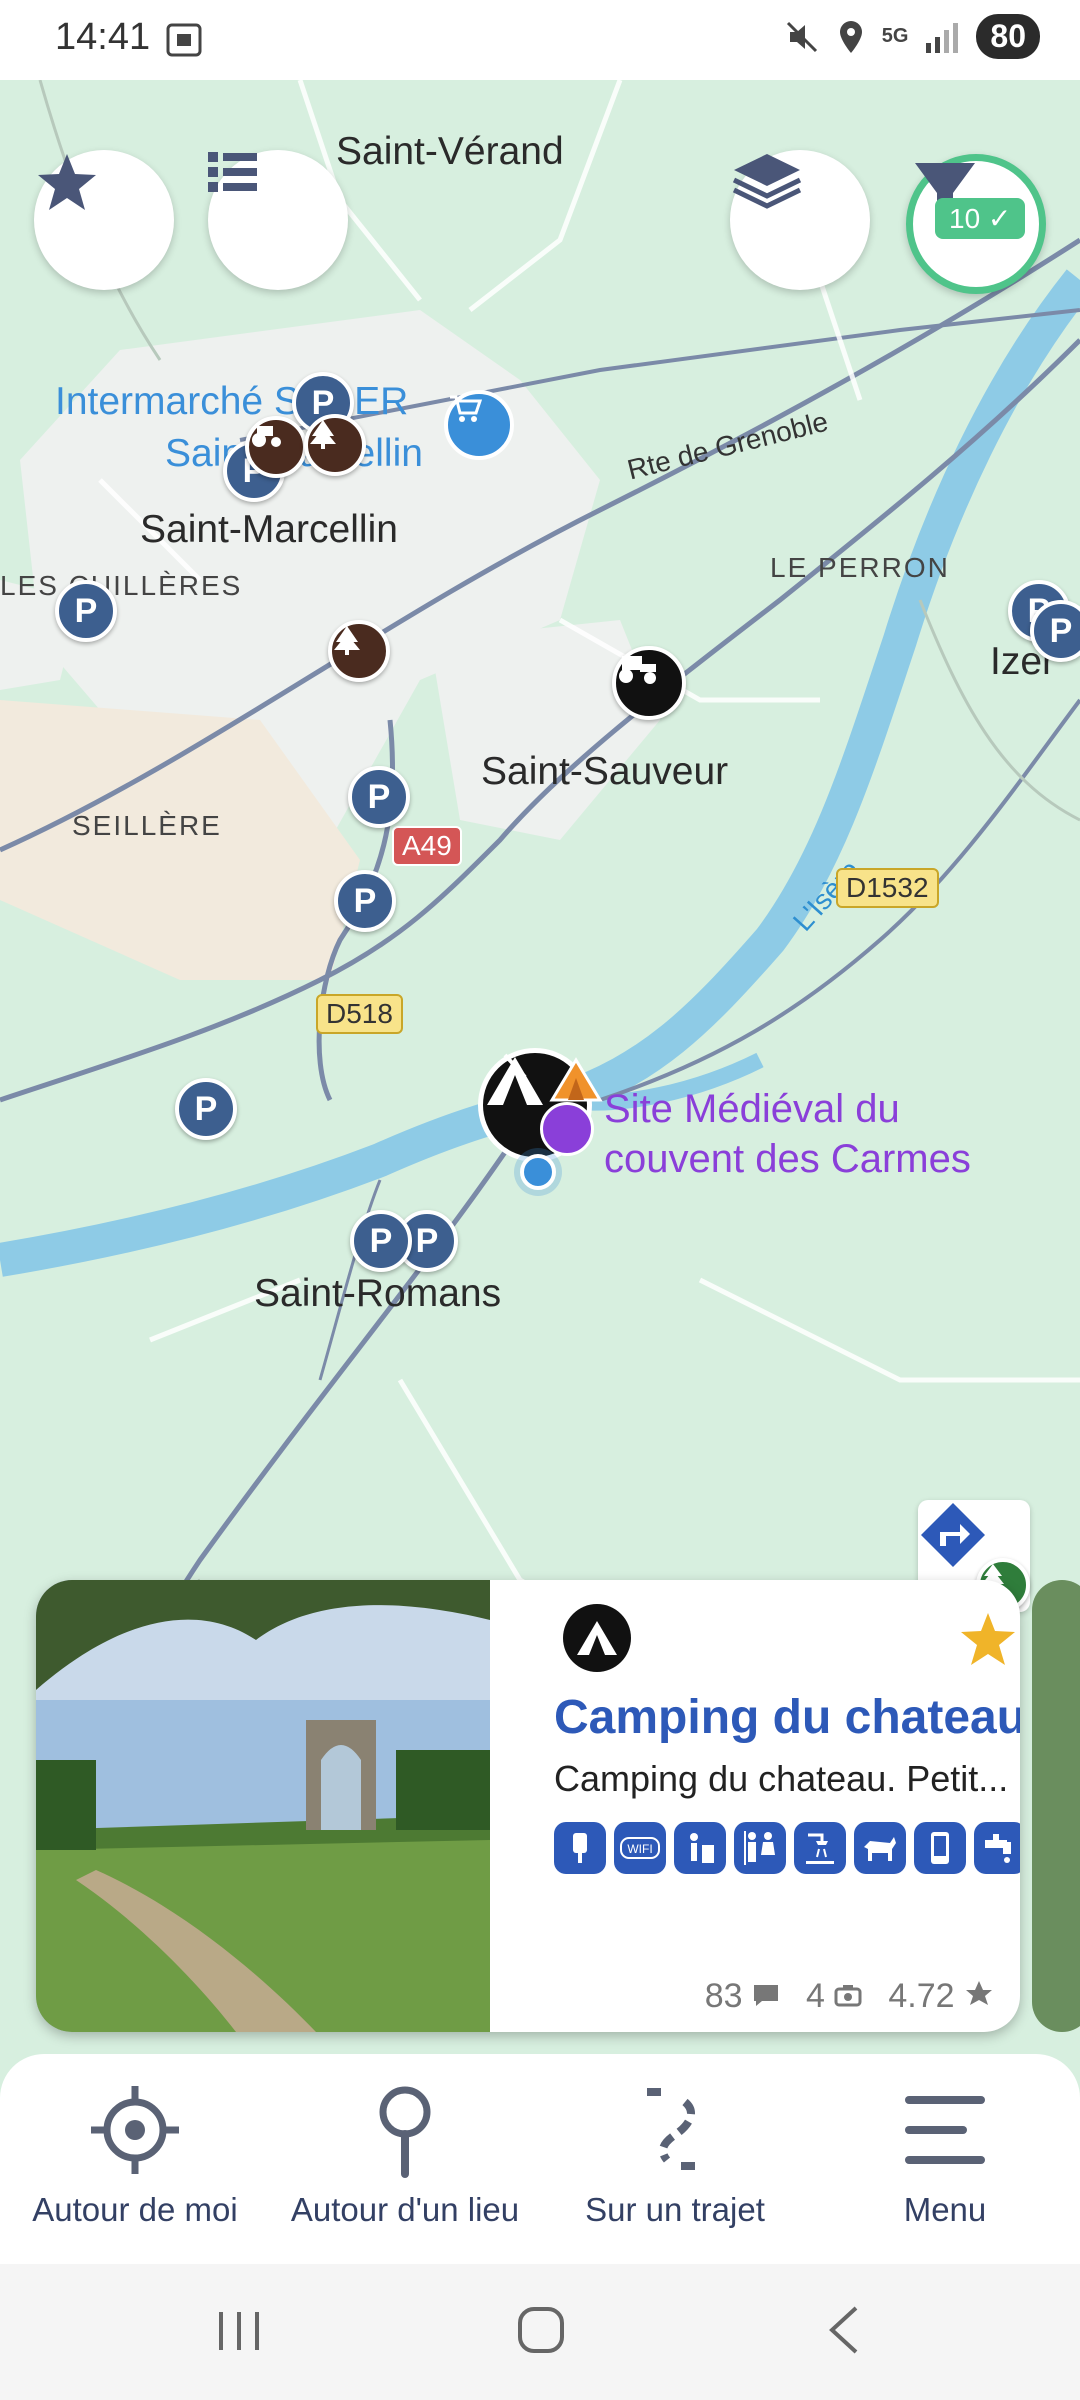 This screenshot has width=1080, height=2400. I want to click on svg-text: WIFI, so click(639, 1849).